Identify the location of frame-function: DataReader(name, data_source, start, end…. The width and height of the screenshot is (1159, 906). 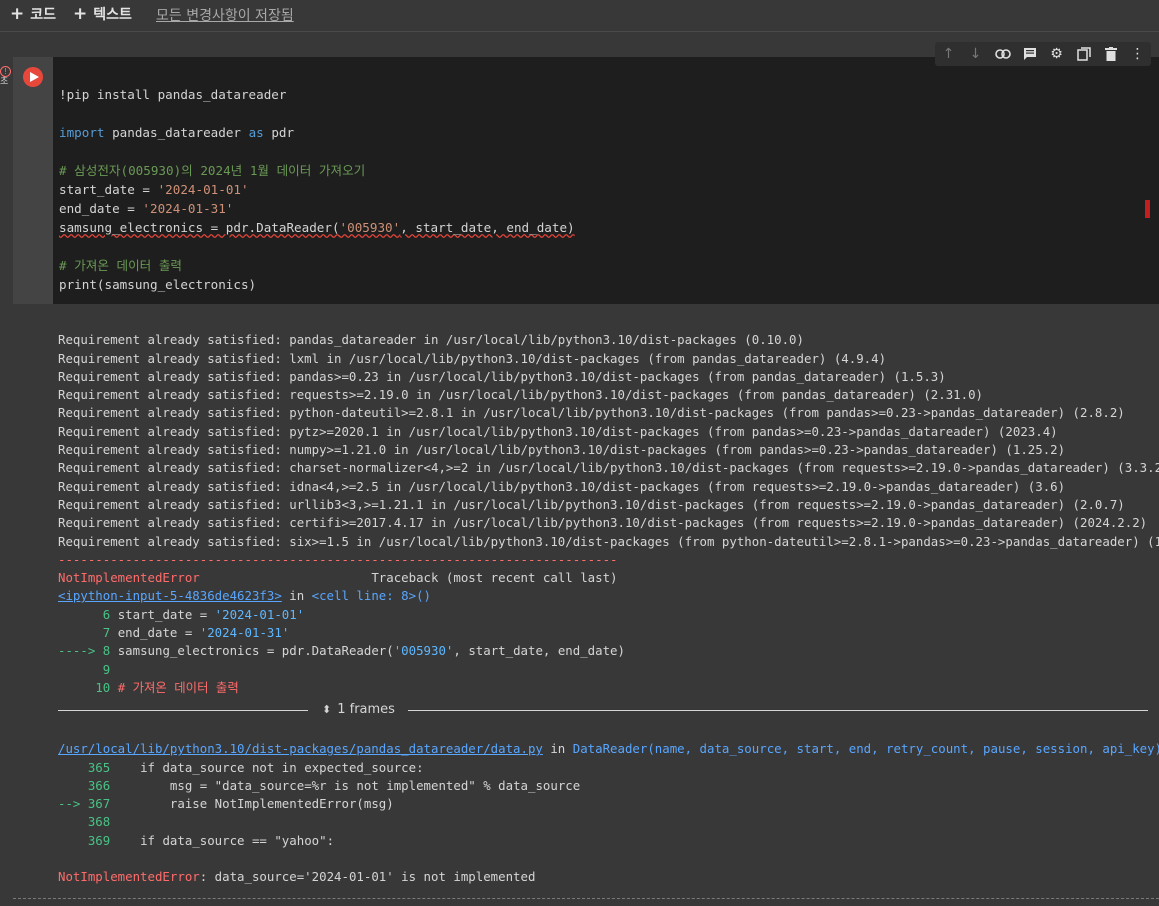
(865, 749).